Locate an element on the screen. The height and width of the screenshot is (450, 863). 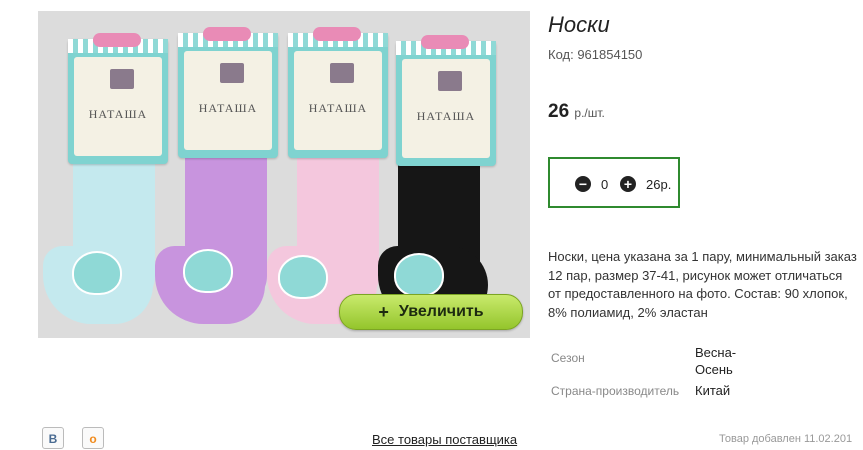
product-price: 26 р./шт. is located at coordinates (576, 112).